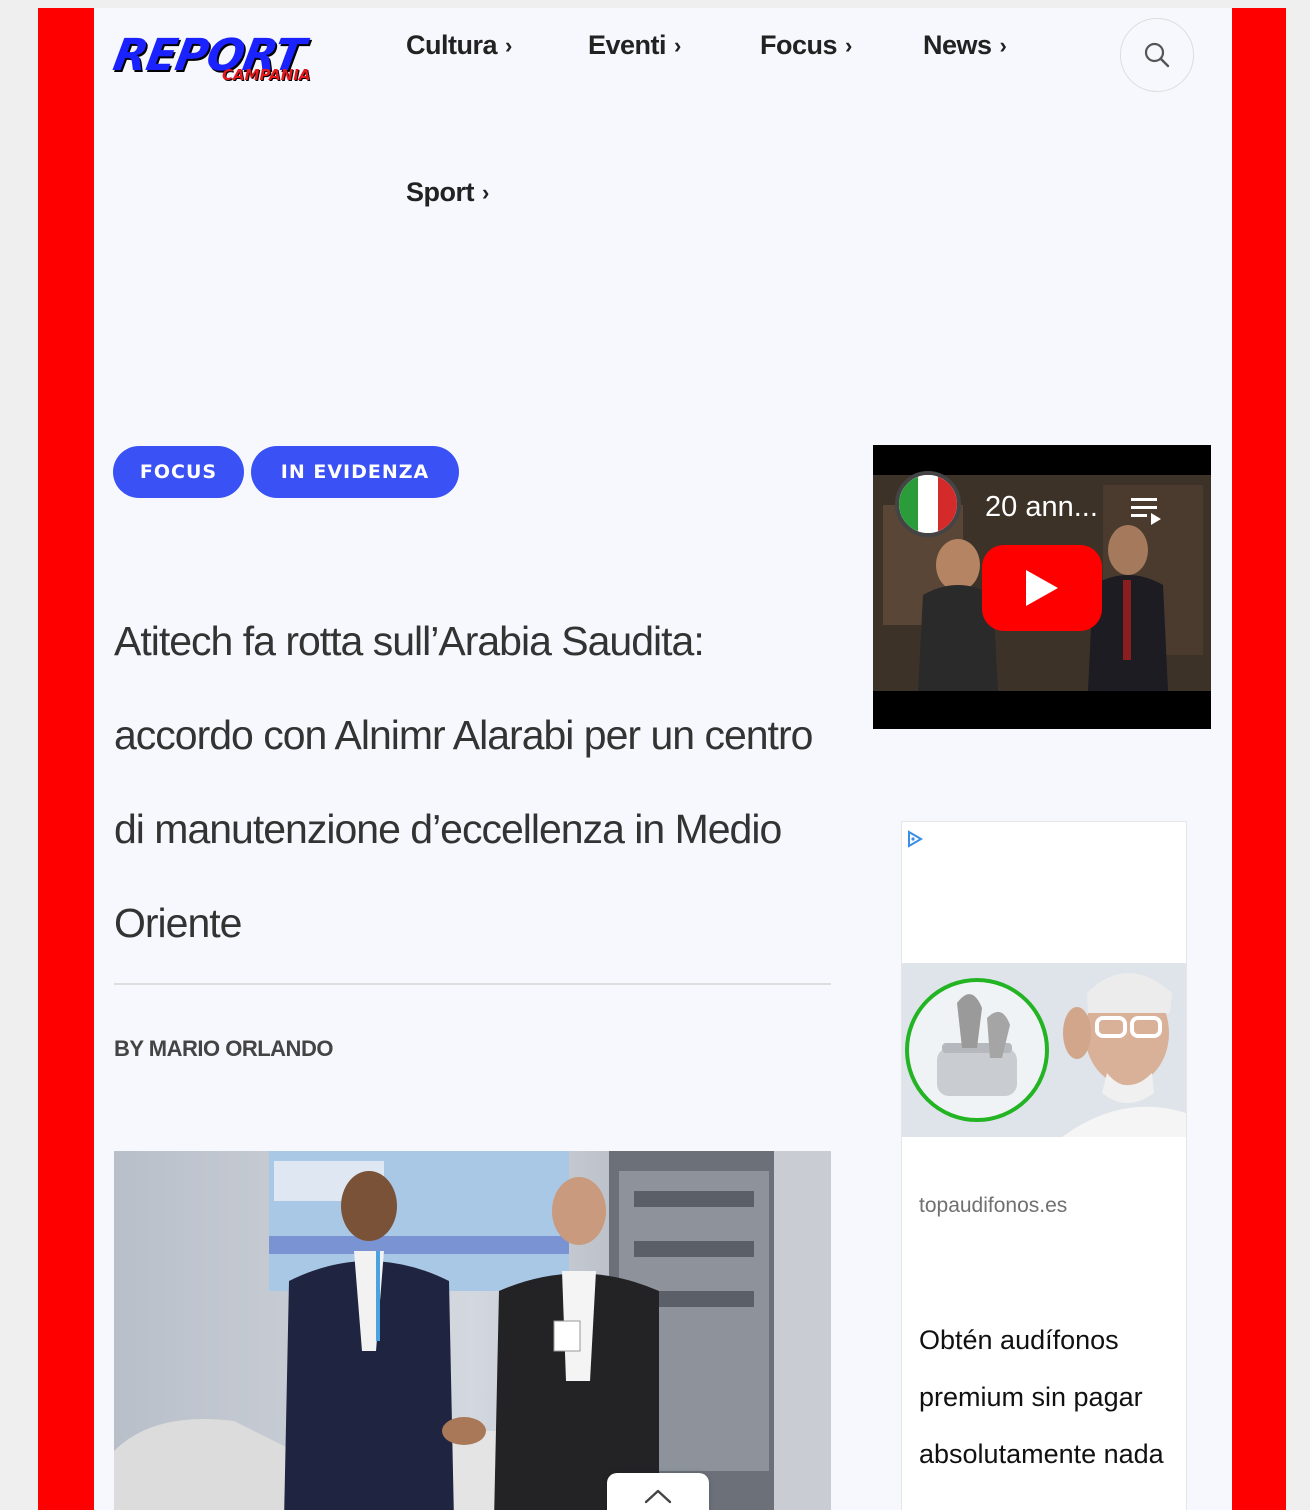  Describe the element at coordinates (472, 984) in the screenshot. I see `title-divider` at that location.